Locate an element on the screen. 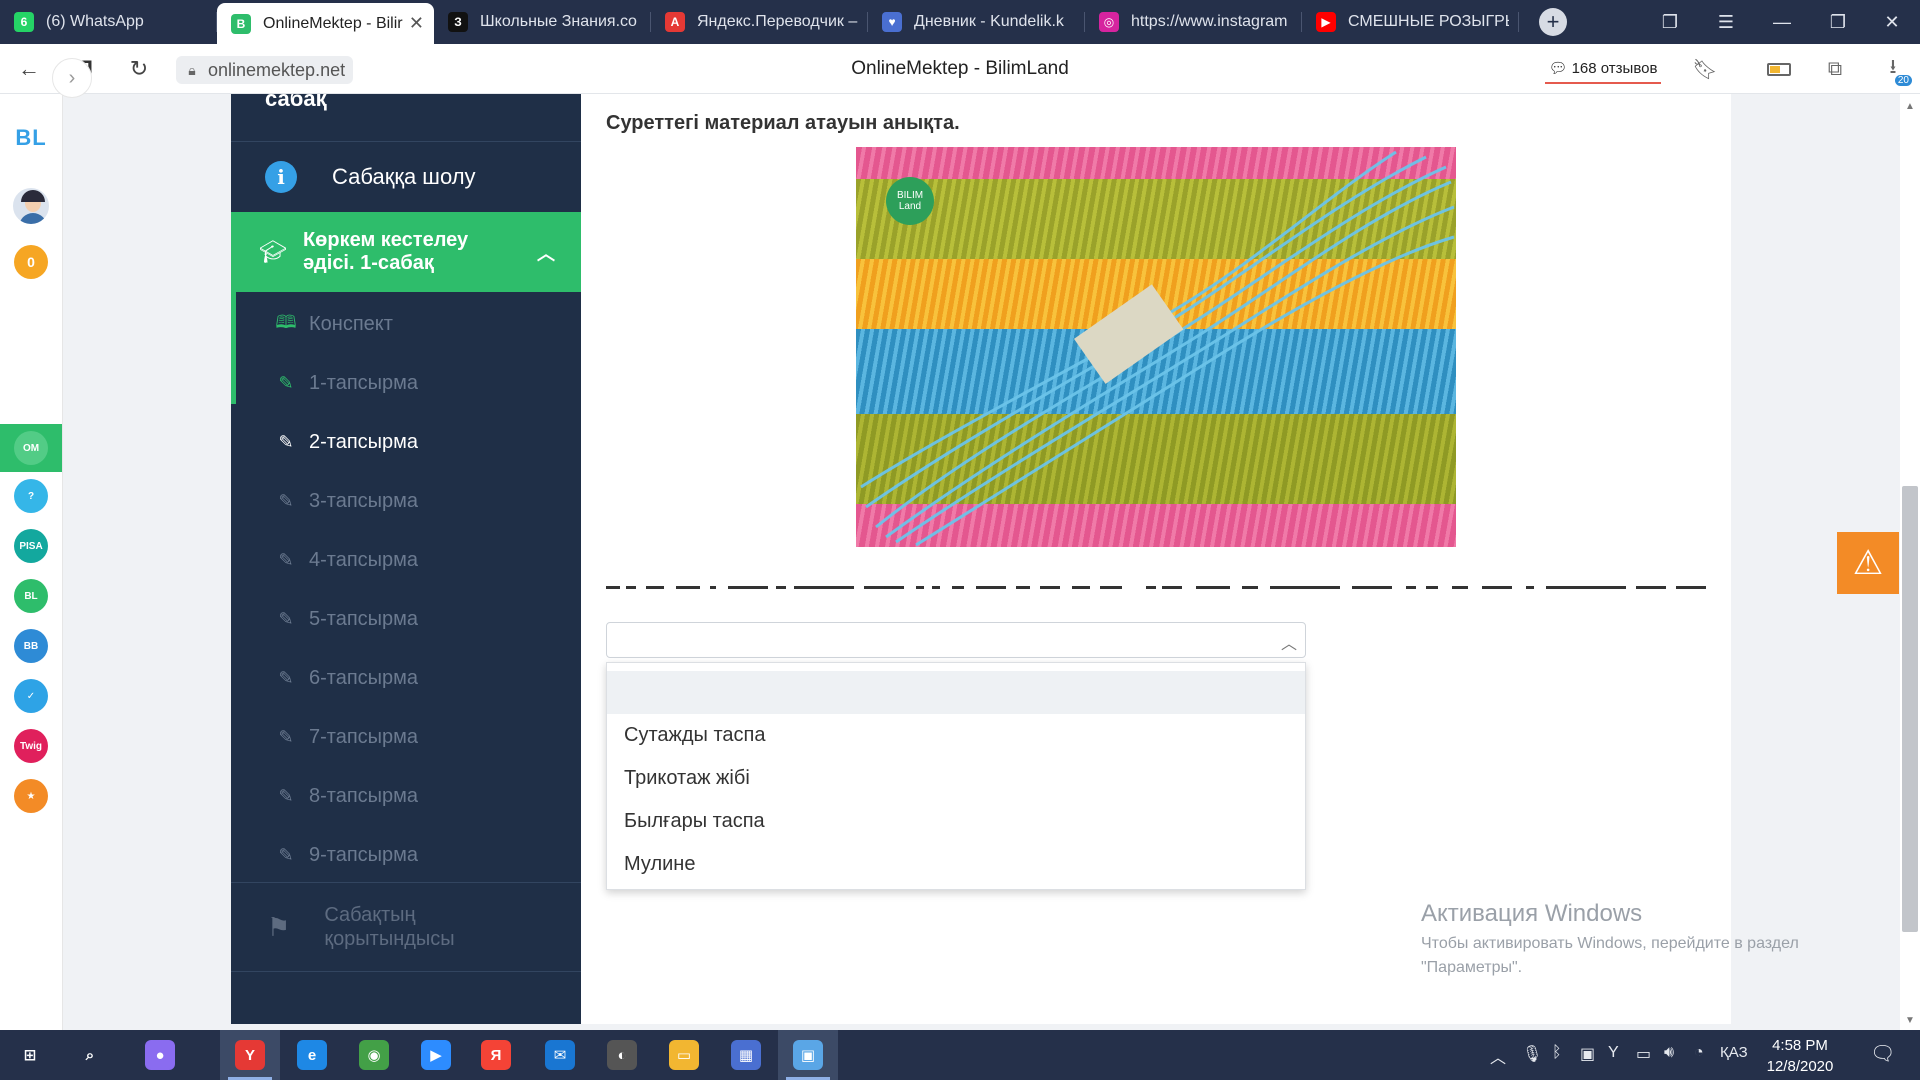 The image size is (1920, 1080). bookmark-icon: 🔖︎ is located at coordinates (1705, 69).